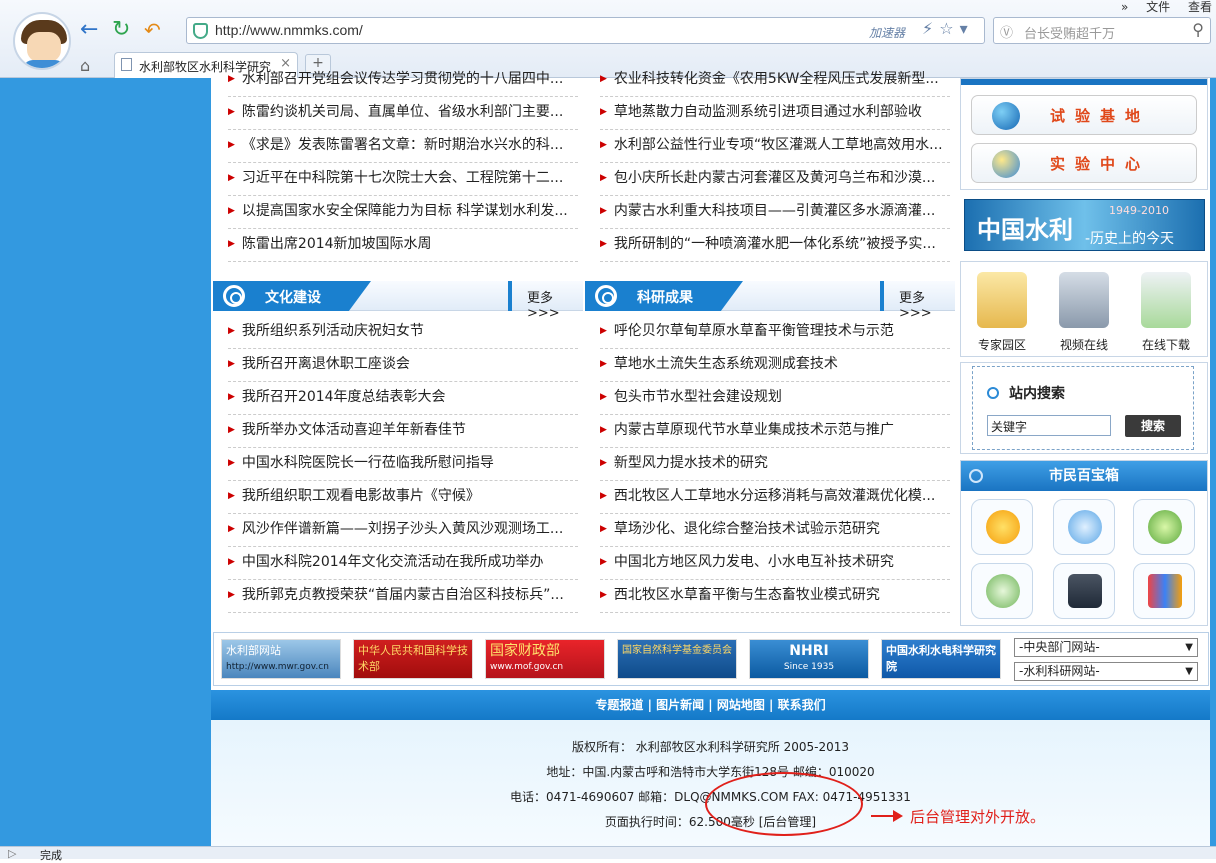 The height and width of the screenshot is (863, 1216). Describe the element at coordinates (289, 30) in the screenshot. I see `address-url: http://www.nmmks.com/` at that location.